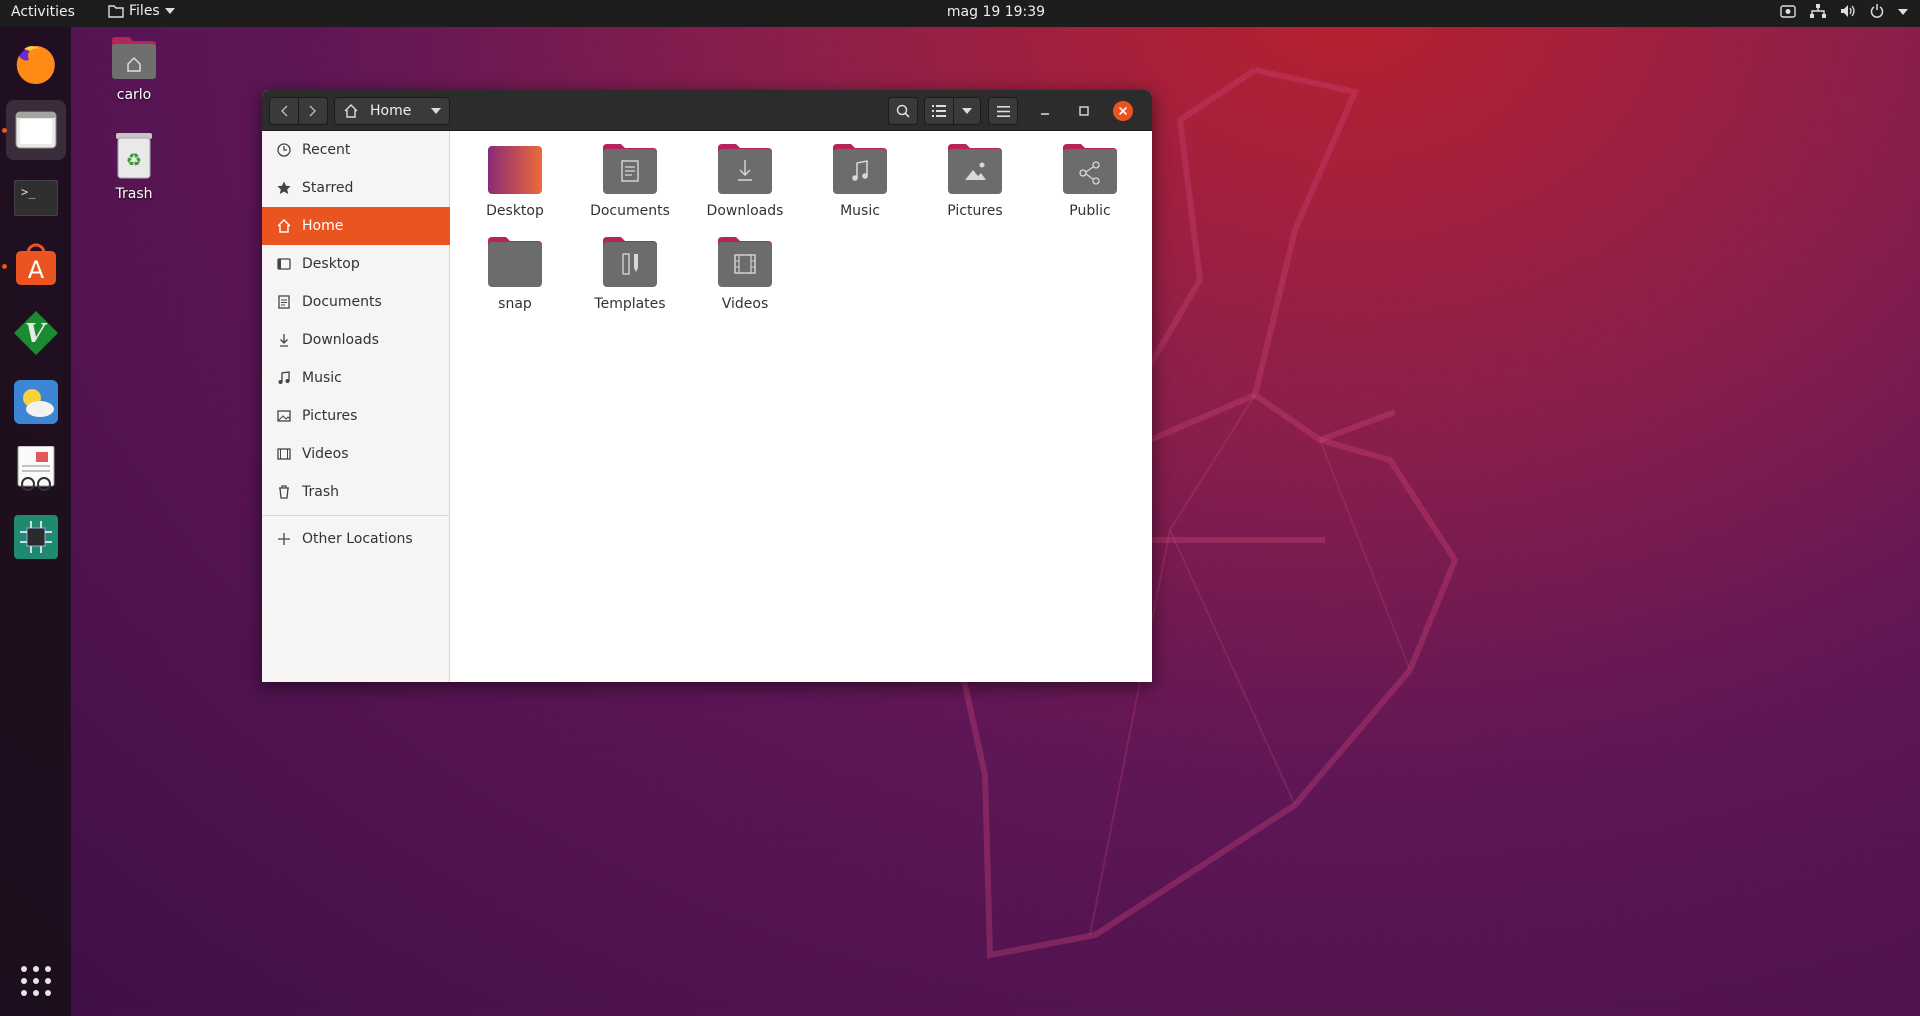 This screenshot has width=1920, height=1016. Describe the element at coordinates (284, 539) in the screenshot. I see `plus-icon` at that location.